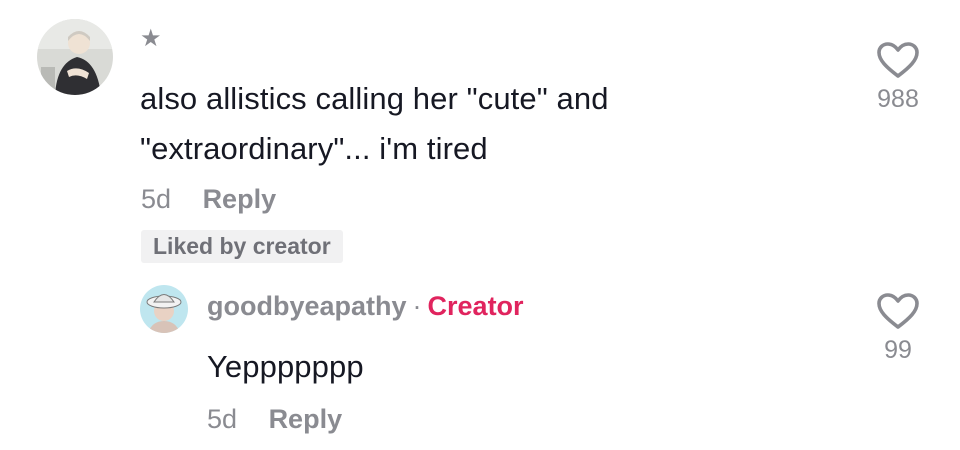 The height and width of the screenshot is (450, 960). I want to click on creator-avatar, so click(164, 309).